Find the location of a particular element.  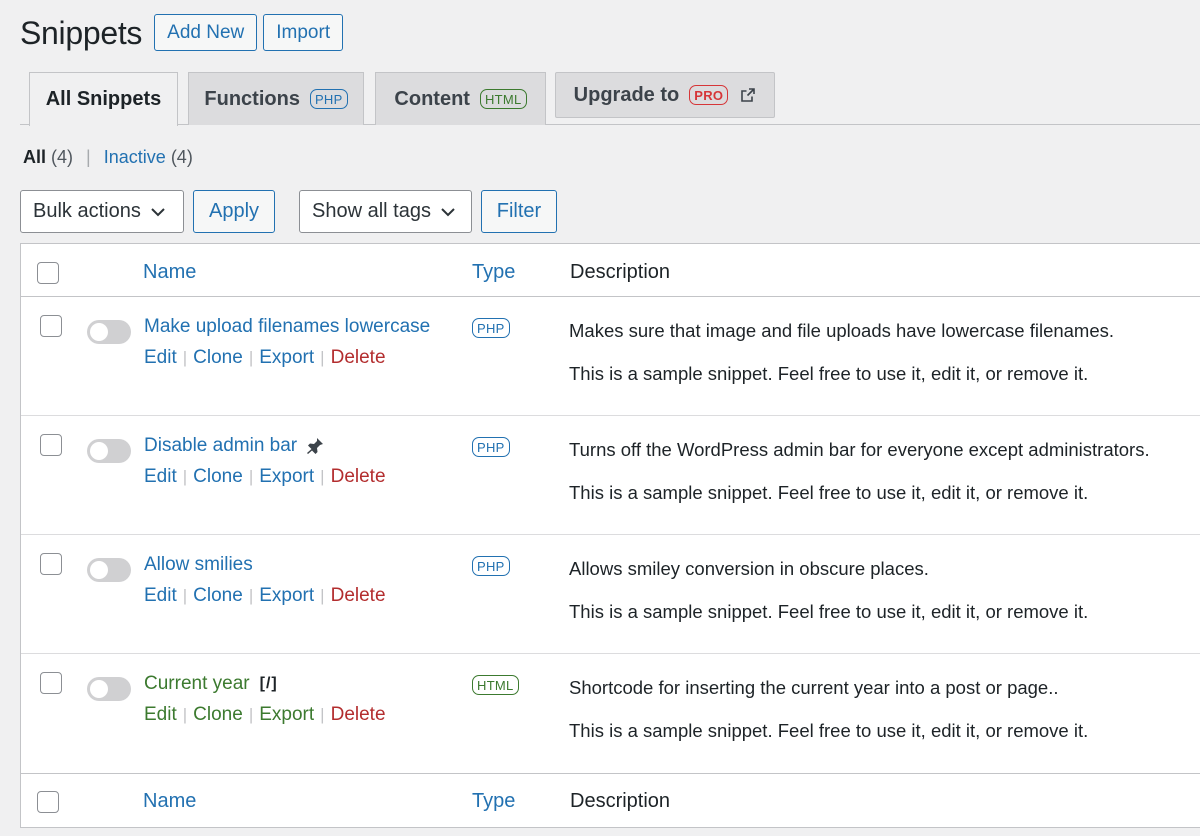

select-all-checkbox is located at coordinates (48, 273).